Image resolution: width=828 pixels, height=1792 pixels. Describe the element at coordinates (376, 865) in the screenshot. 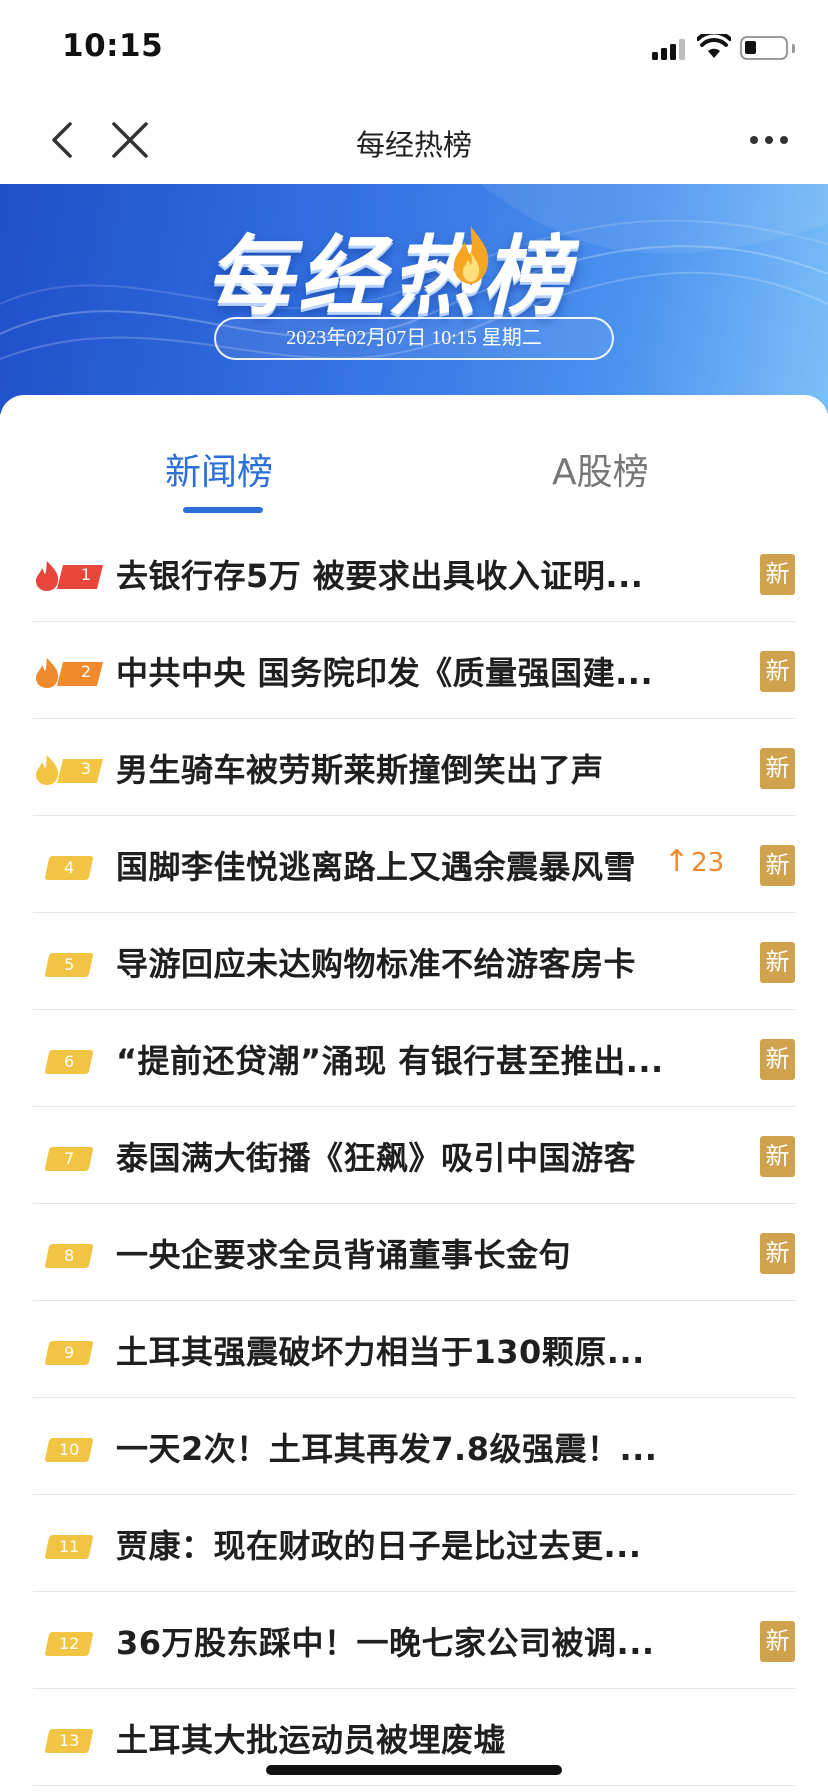

I see `news-headline: 国脚李佳悦逃离路上又遇余震暴风雪` at that location.